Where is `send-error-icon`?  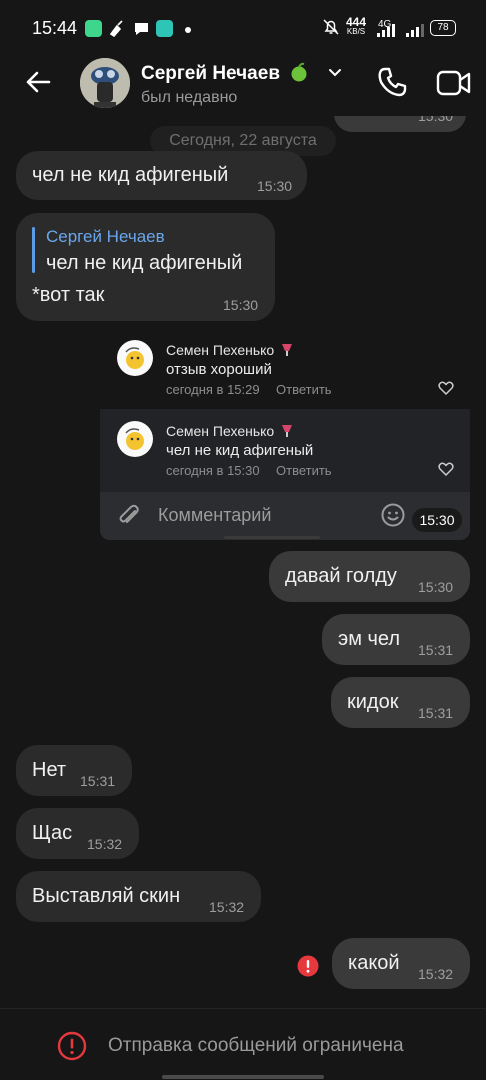 send-error-icon is located at coordinates (308, 966).